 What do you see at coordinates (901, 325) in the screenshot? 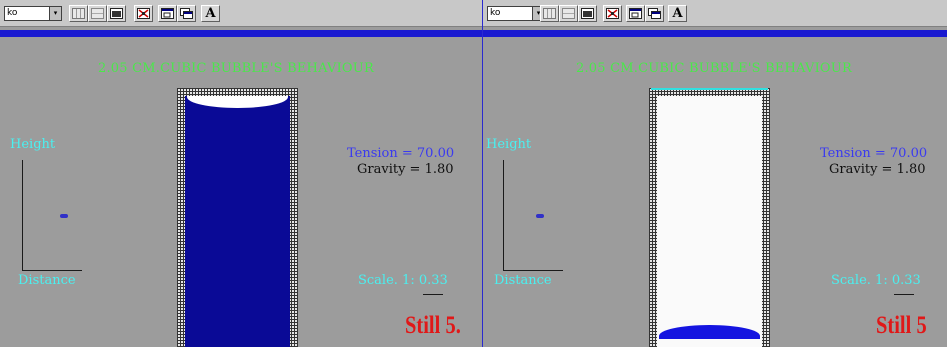
I see `still-label: Still 5` at bounding box center [901, 325].